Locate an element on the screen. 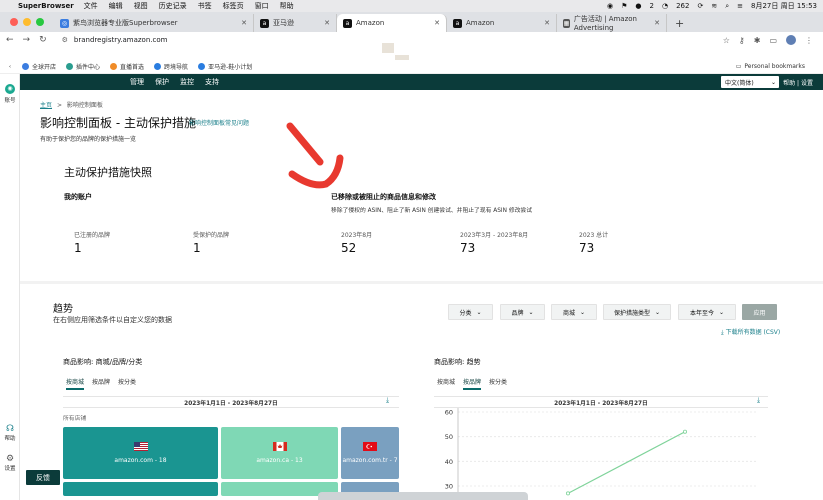  tab-amazon: a Amazon ✕ is located at coordinates (502, 23).